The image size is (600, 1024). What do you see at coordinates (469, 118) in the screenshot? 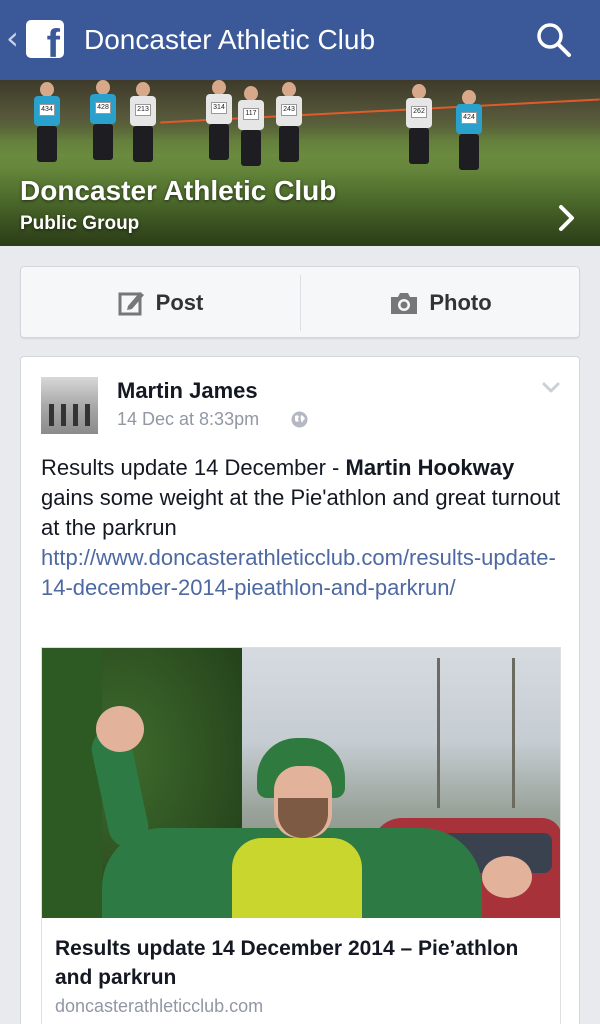
I see `bib-number: 424` at bounding box center [469, 118].